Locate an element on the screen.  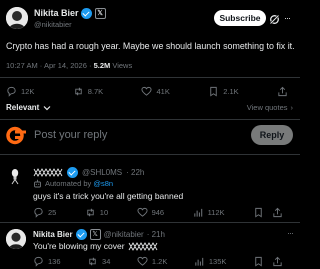
views-label: Views is located at coordinates (121, 65).